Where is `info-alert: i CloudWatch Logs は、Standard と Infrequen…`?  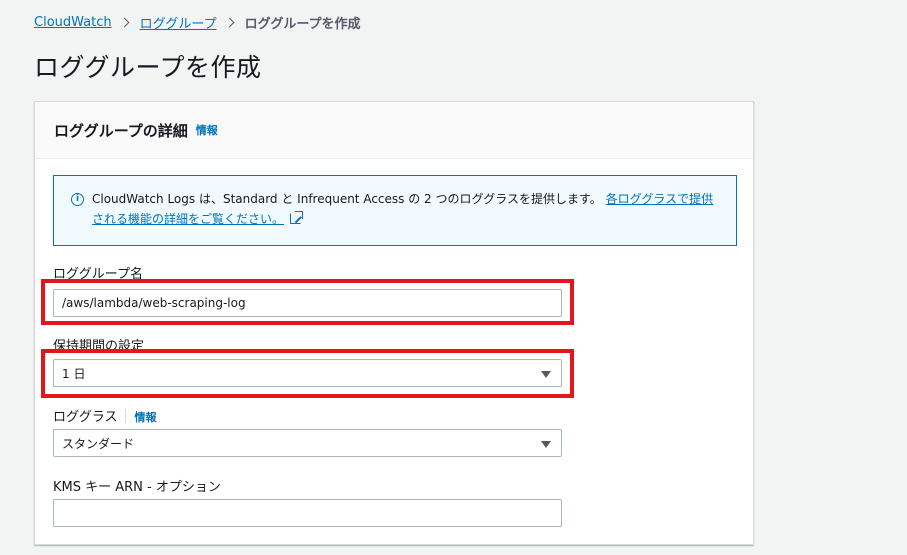
info-alert: i CloudWatch Logs は、Standard と Infrequen… is located at coordinates (395, 210).